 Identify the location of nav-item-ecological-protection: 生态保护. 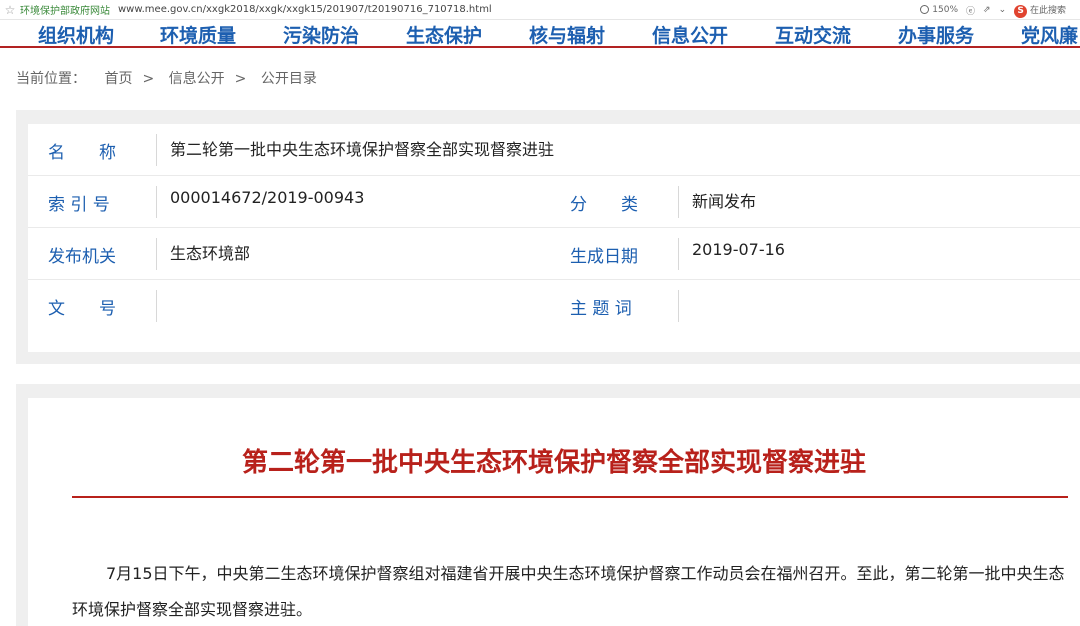
(444, 34).